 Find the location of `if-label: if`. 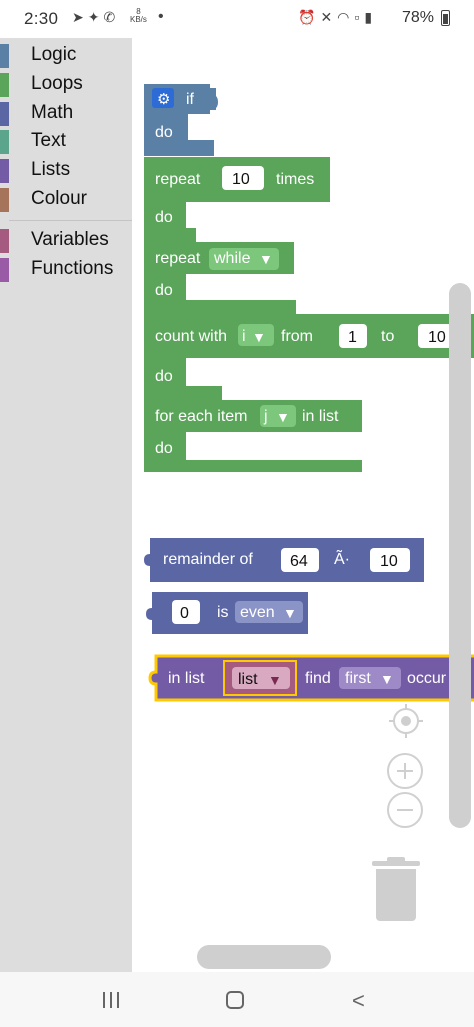

if-label: if is located at coordinates (190, 99).